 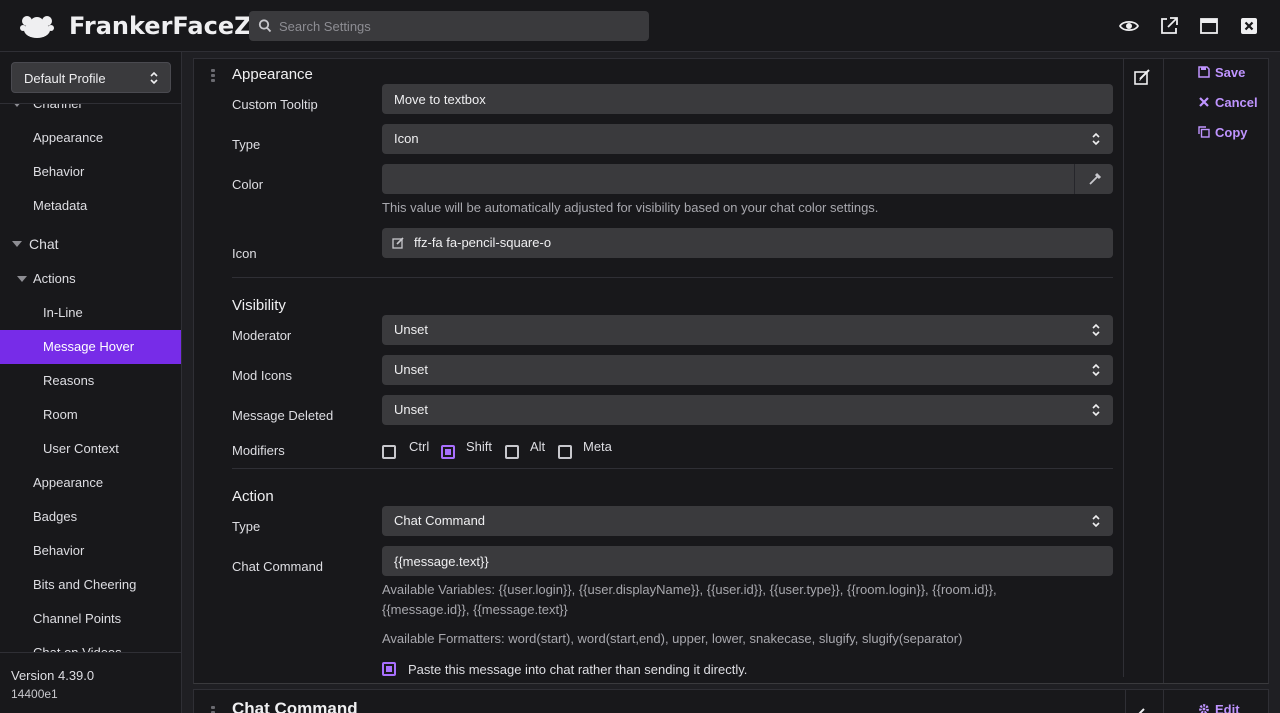 What do you see at coordinates (747, 139) in the screenshot?
I see `appearance-type-select: Icon` at bounding box center [747, 139].